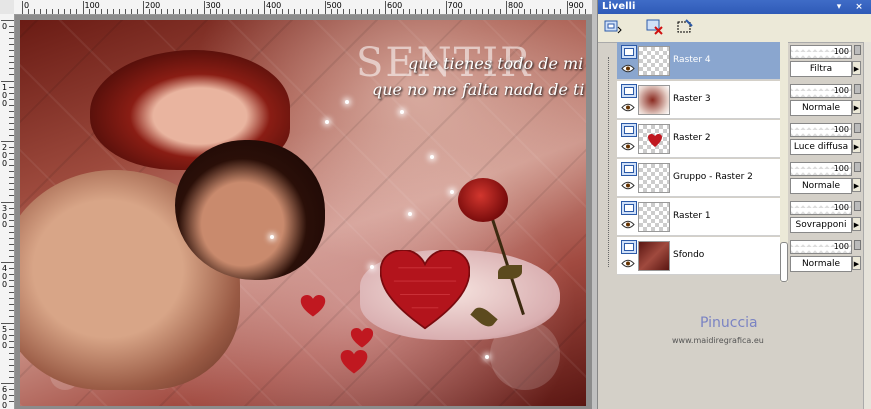 The width and height of the screenshot is (871, 409). I want to click on new-layer-icon, so click(613, 27).